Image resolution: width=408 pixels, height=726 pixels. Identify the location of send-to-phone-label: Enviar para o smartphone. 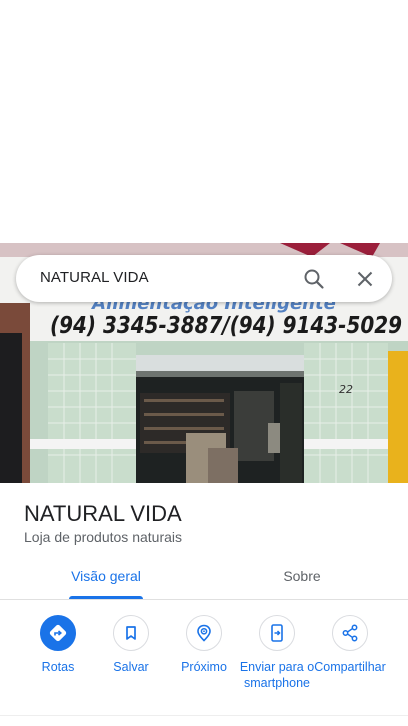
(277, 675).